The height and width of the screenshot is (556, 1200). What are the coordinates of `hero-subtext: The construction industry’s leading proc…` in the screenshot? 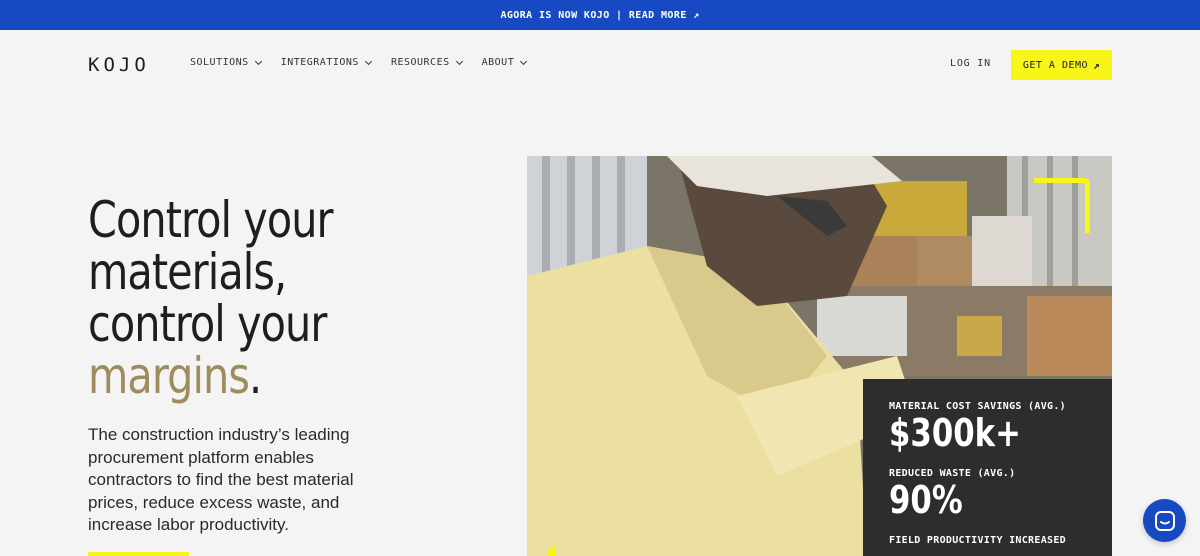 It's located at (221, 479).